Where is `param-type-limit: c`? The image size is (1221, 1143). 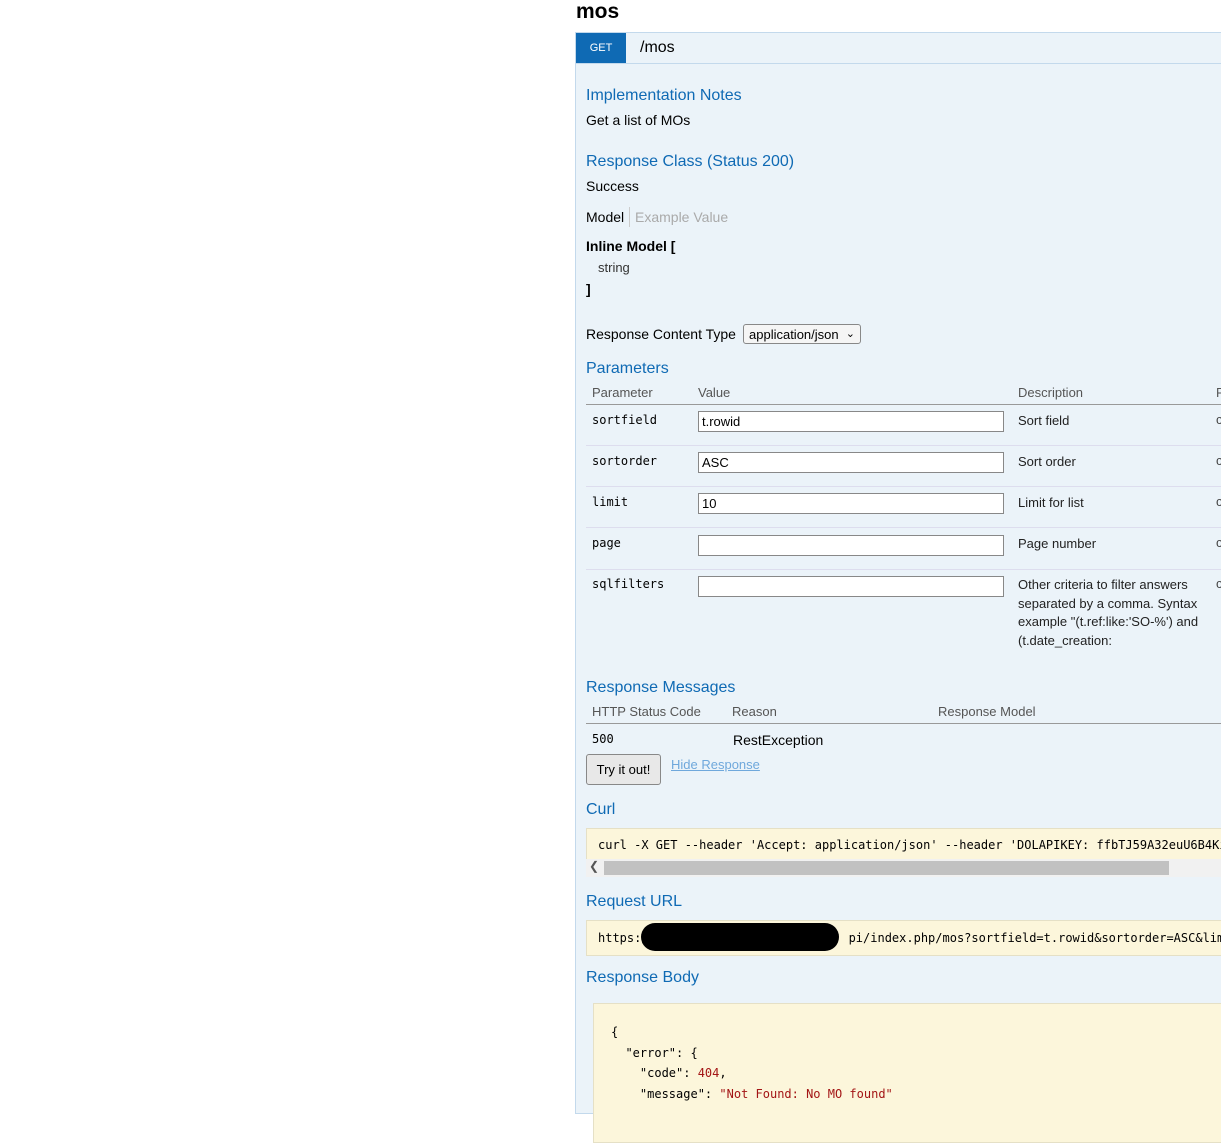
param-type-limit: c is located at coordinates (1218, 501).